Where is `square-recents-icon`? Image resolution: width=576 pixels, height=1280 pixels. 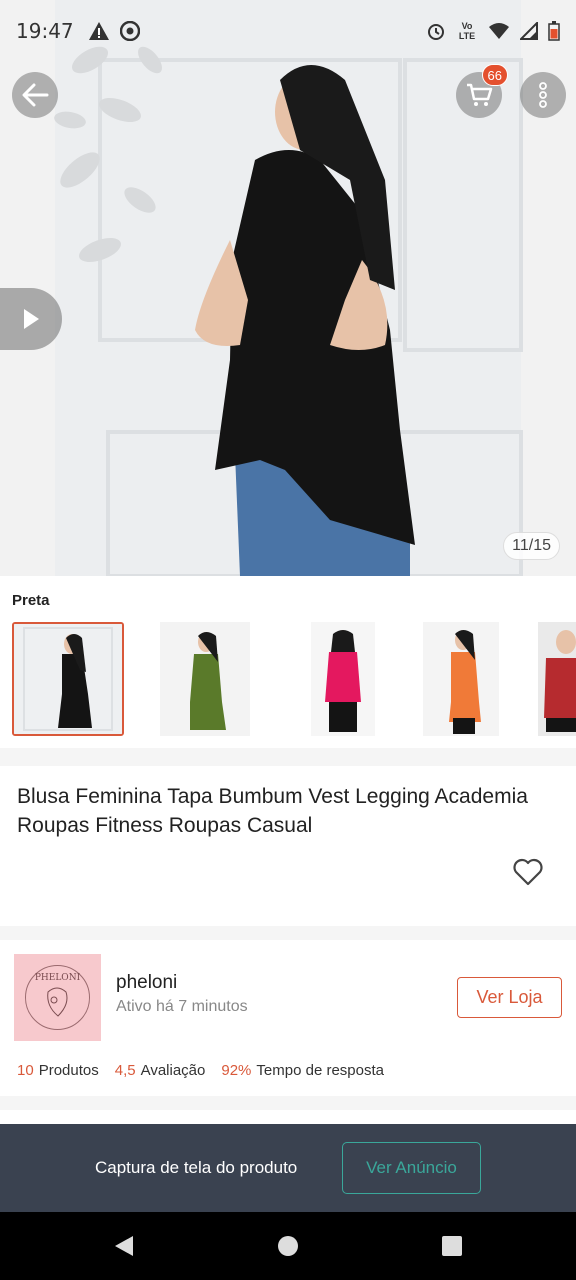 square-recents-icon is located at coordinates (452, 1246).